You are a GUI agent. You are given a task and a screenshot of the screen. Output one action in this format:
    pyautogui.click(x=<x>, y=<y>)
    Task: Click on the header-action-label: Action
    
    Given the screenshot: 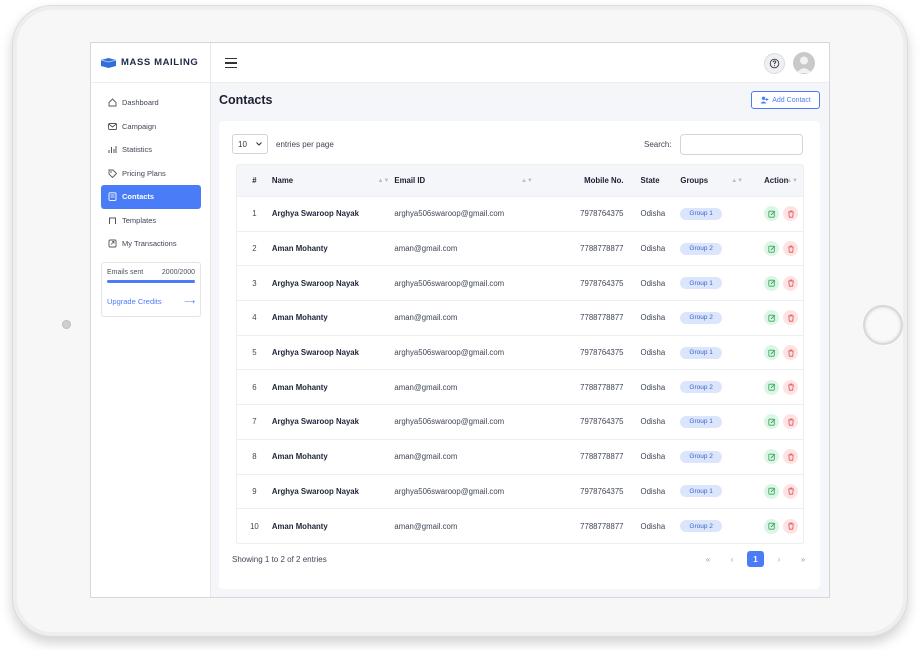 What is the action you would take?
    pyautogui.click(x=776, y=180)
    